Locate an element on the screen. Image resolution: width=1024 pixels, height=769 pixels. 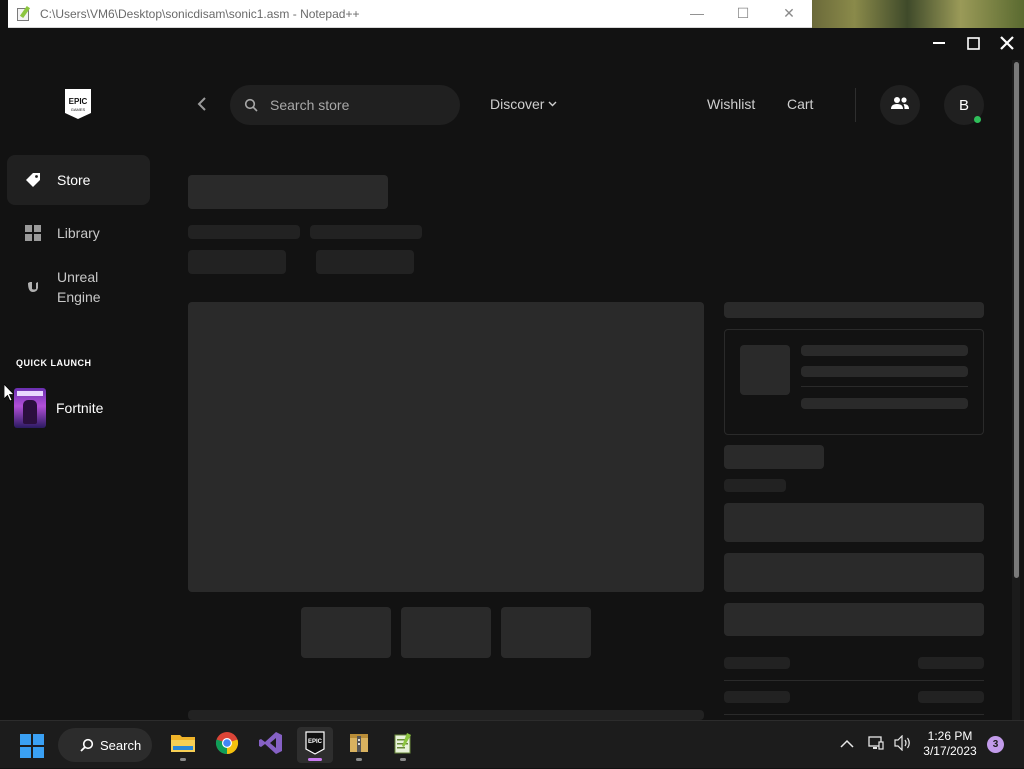
chevron-down-icon is located at coordinates (552, 104).